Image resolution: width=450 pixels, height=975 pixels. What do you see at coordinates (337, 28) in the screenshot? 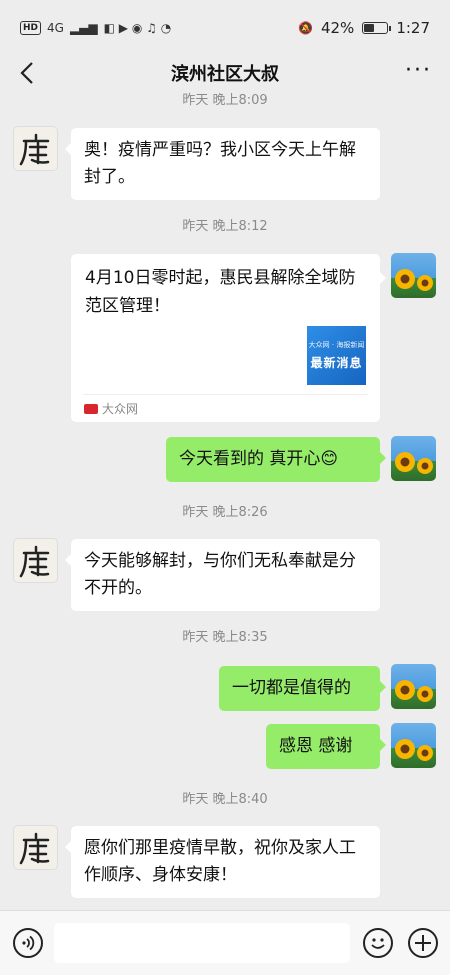
I see `battery-percent: 42%` at bounding box center [337, 28].